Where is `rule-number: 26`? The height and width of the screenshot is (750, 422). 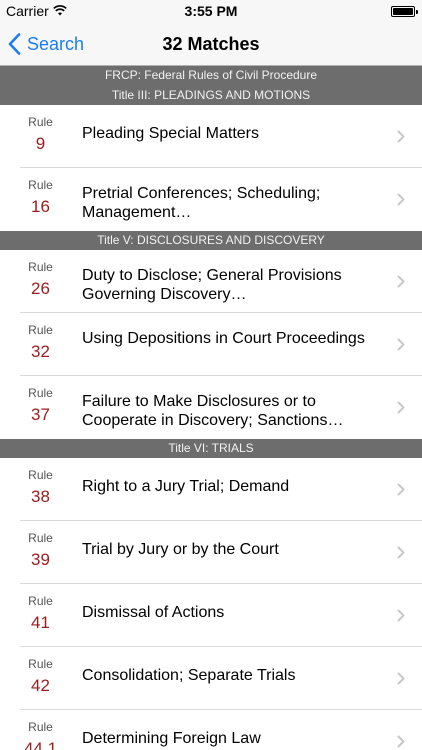
rule-number: 26 is located at coordinates (40, 288).